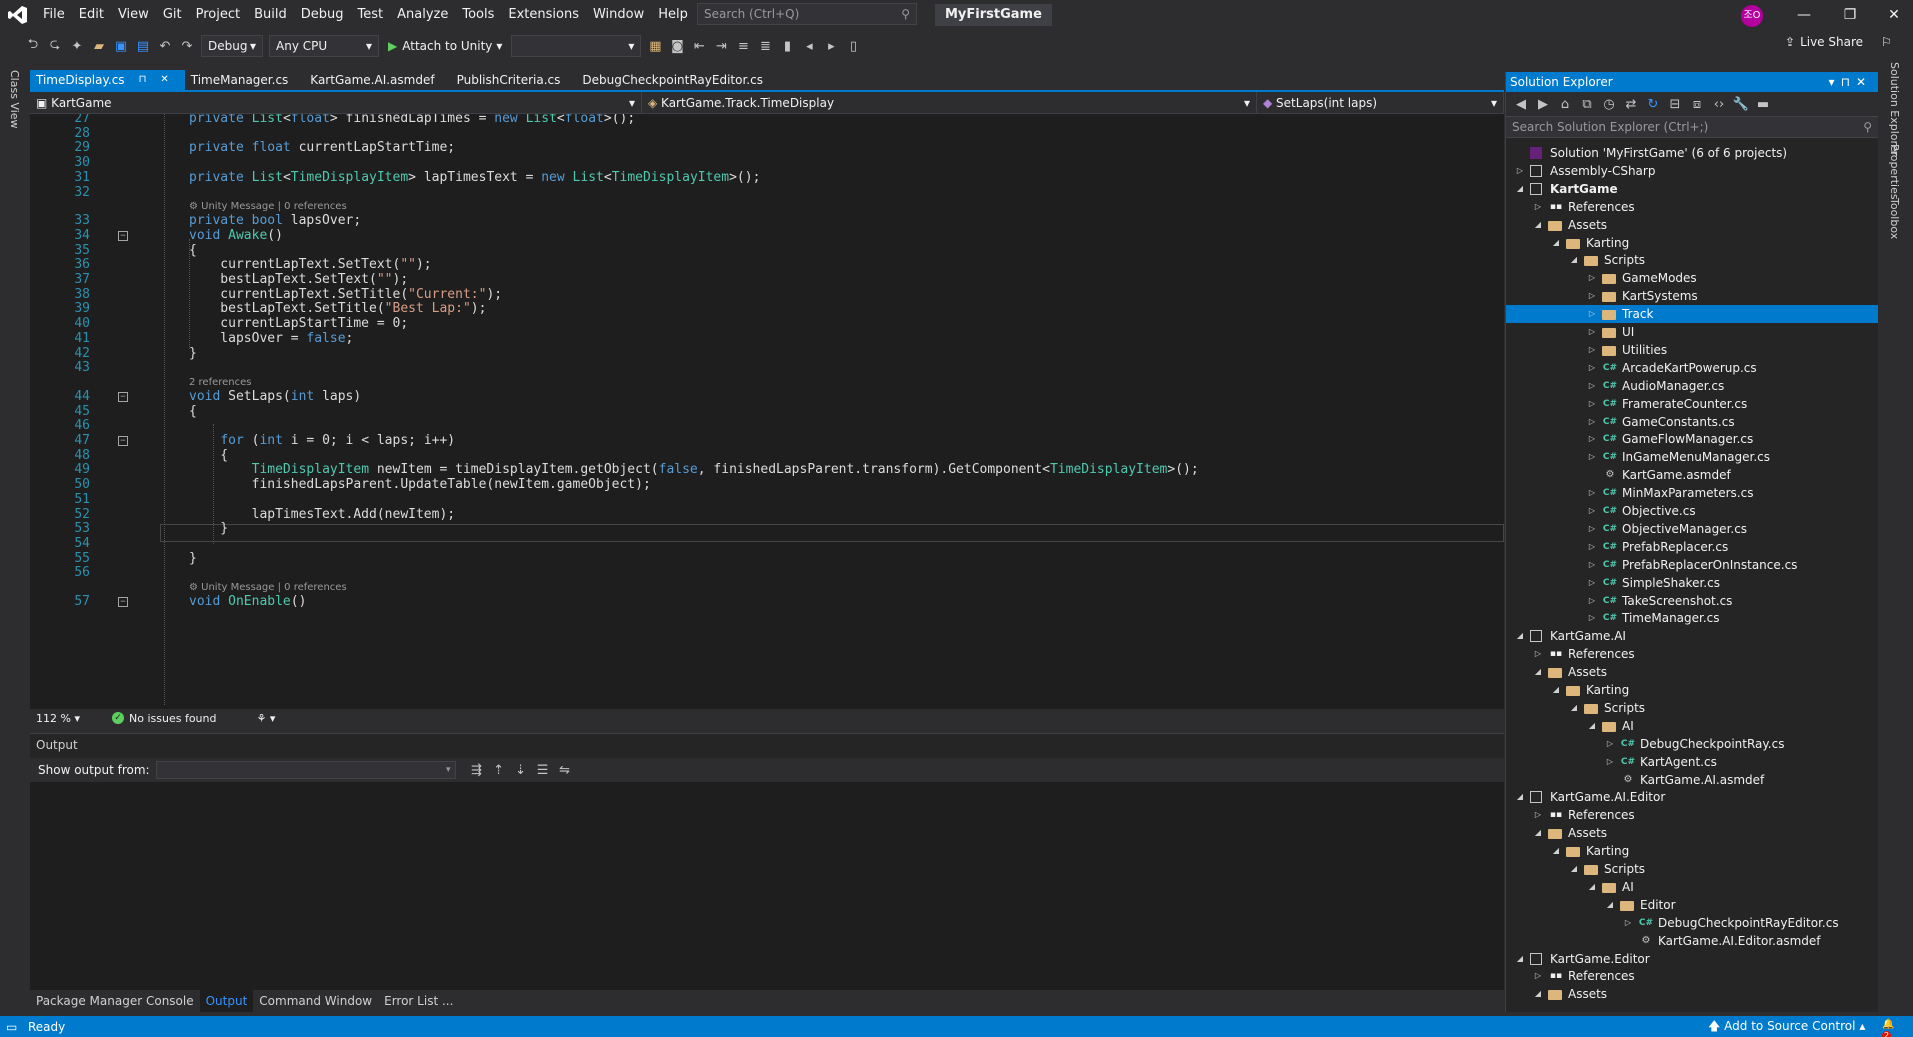 The width and height of the screenshot is (1913, 1037). I want to click on tree-item: ◢ KartGame.AI.Editor, so click(1692, 797).